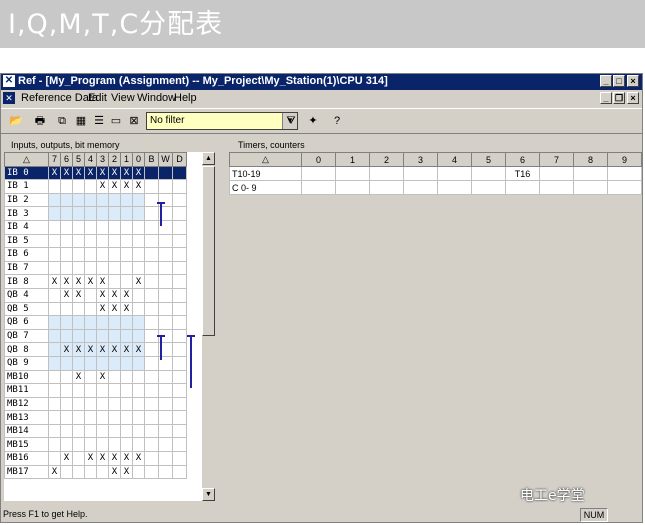 This screenshot has height=525, width=645. Describe the element at coordinates (454, 159) in the screenshot. I see `digit-column-header: 4` at that location.